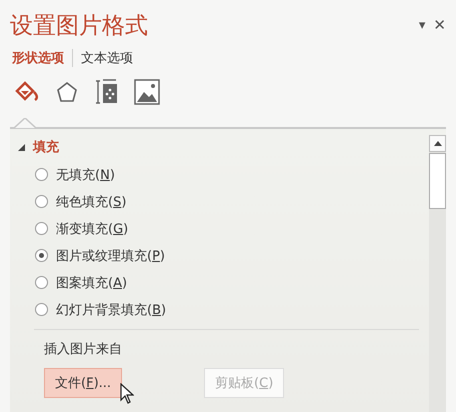 This screenshot has width=456, height=412. I want to click on scrollbar-thumb, so click(437, 181).